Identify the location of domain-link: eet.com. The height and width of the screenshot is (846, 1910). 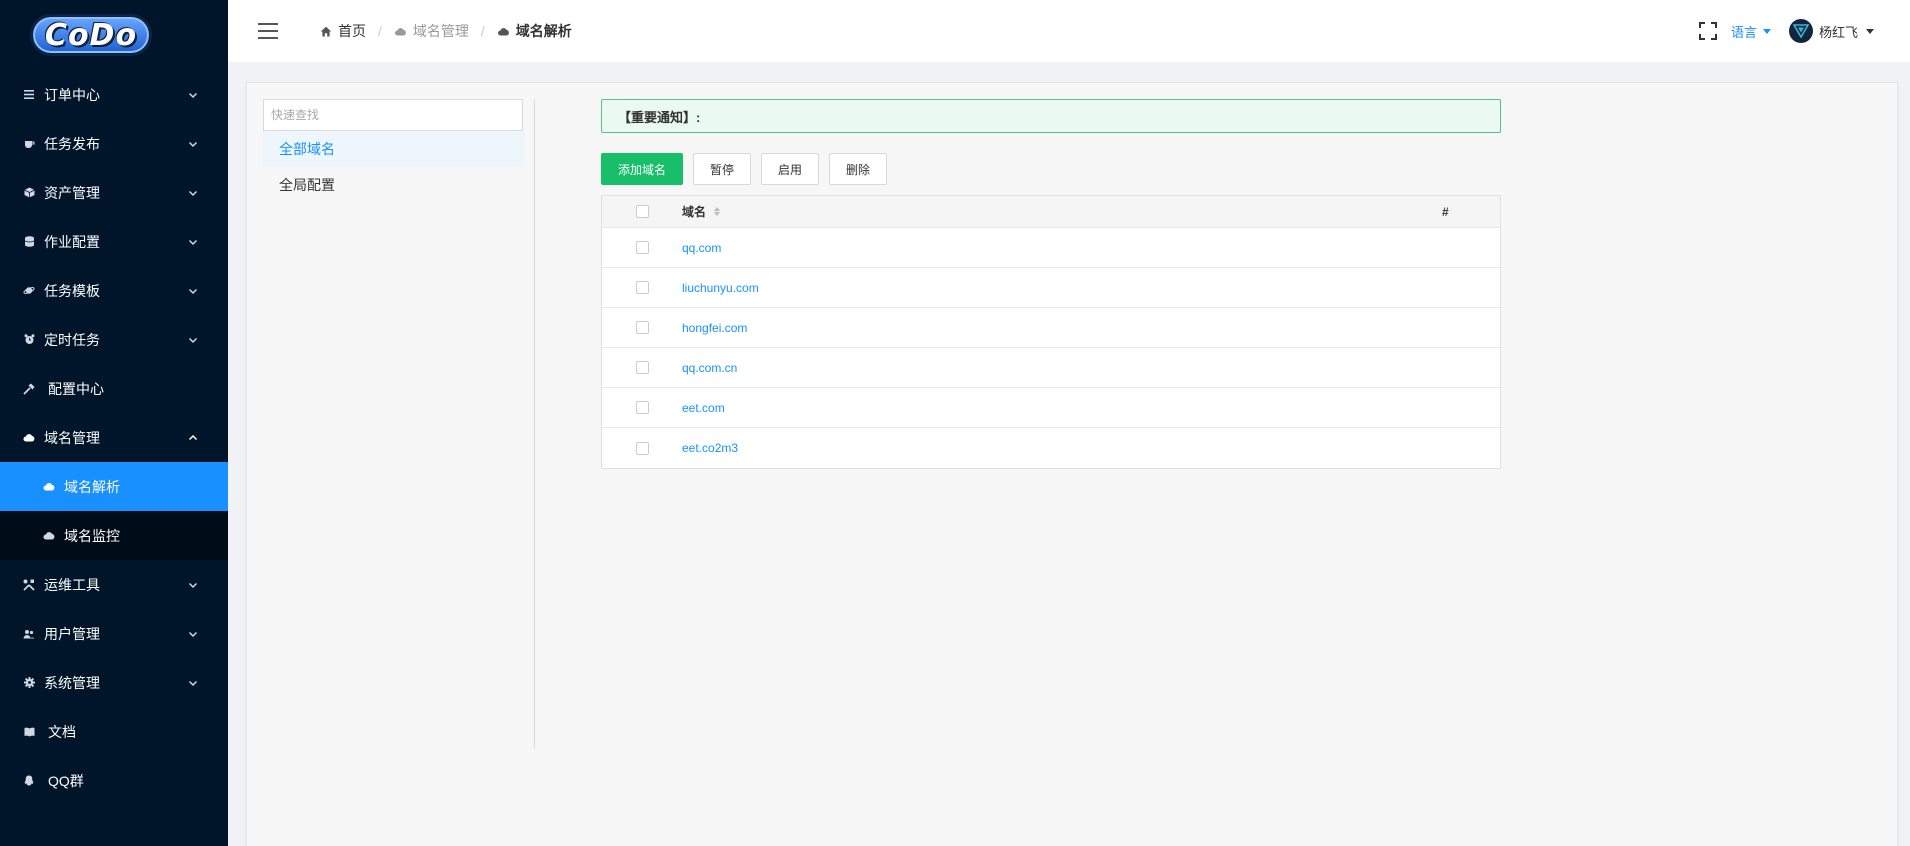
(703, 408).